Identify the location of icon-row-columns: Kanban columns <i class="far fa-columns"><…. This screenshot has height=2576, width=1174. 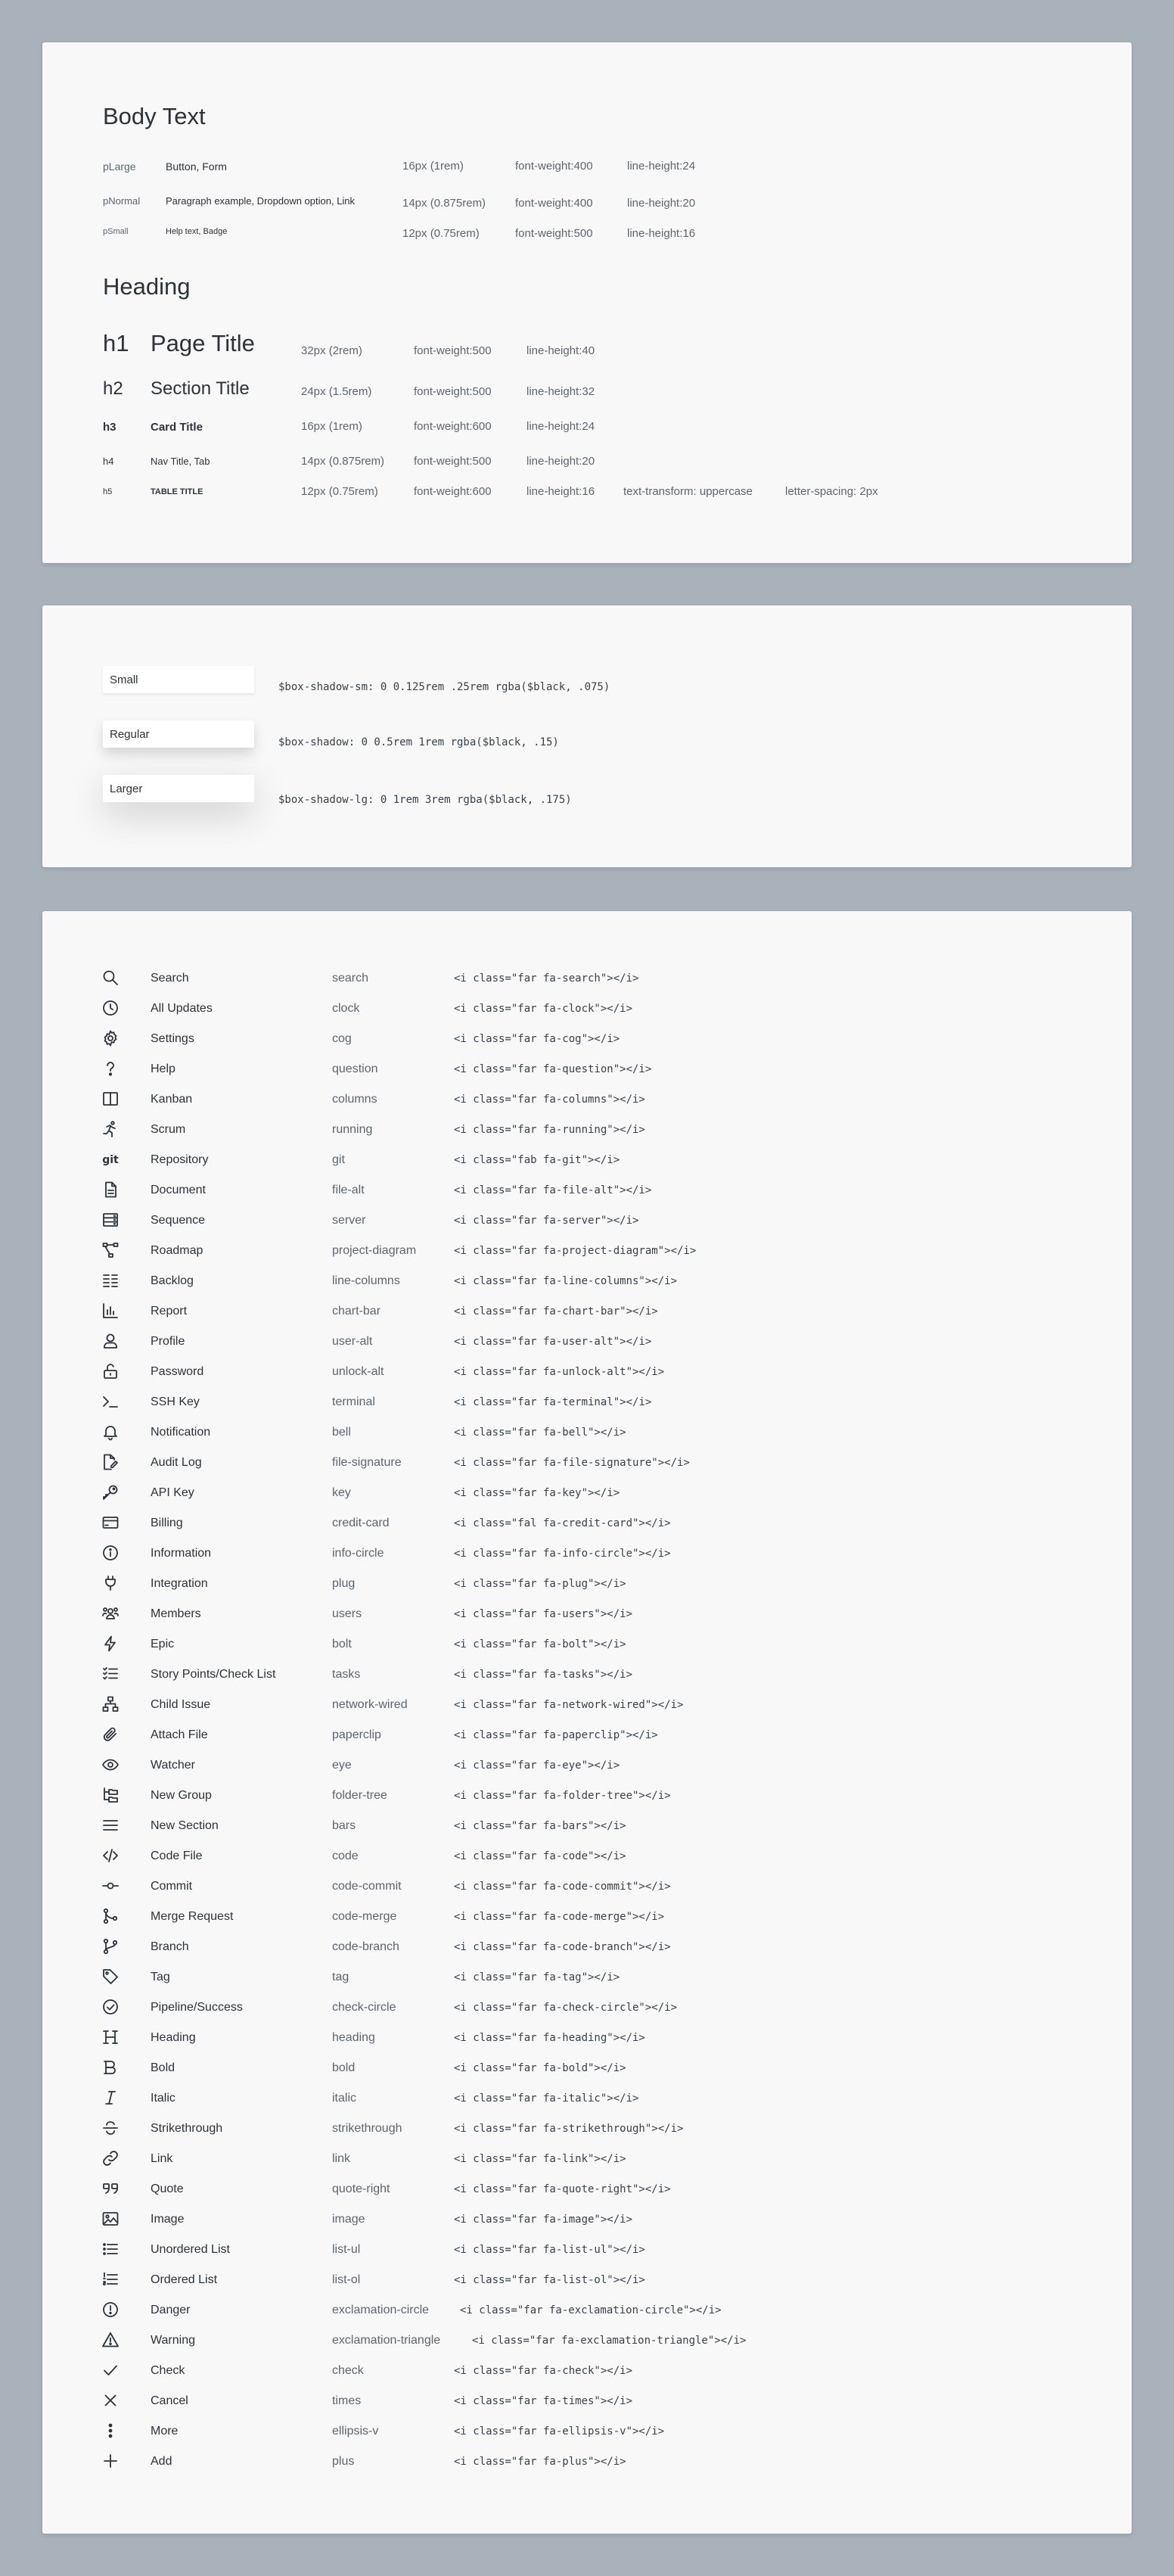
(587, 1100).